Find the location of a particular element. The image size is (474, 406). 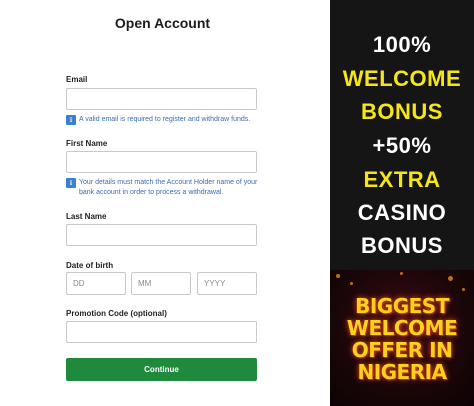

banner-line-offer-in: OFFER IN is located at coordinates (402, 350).